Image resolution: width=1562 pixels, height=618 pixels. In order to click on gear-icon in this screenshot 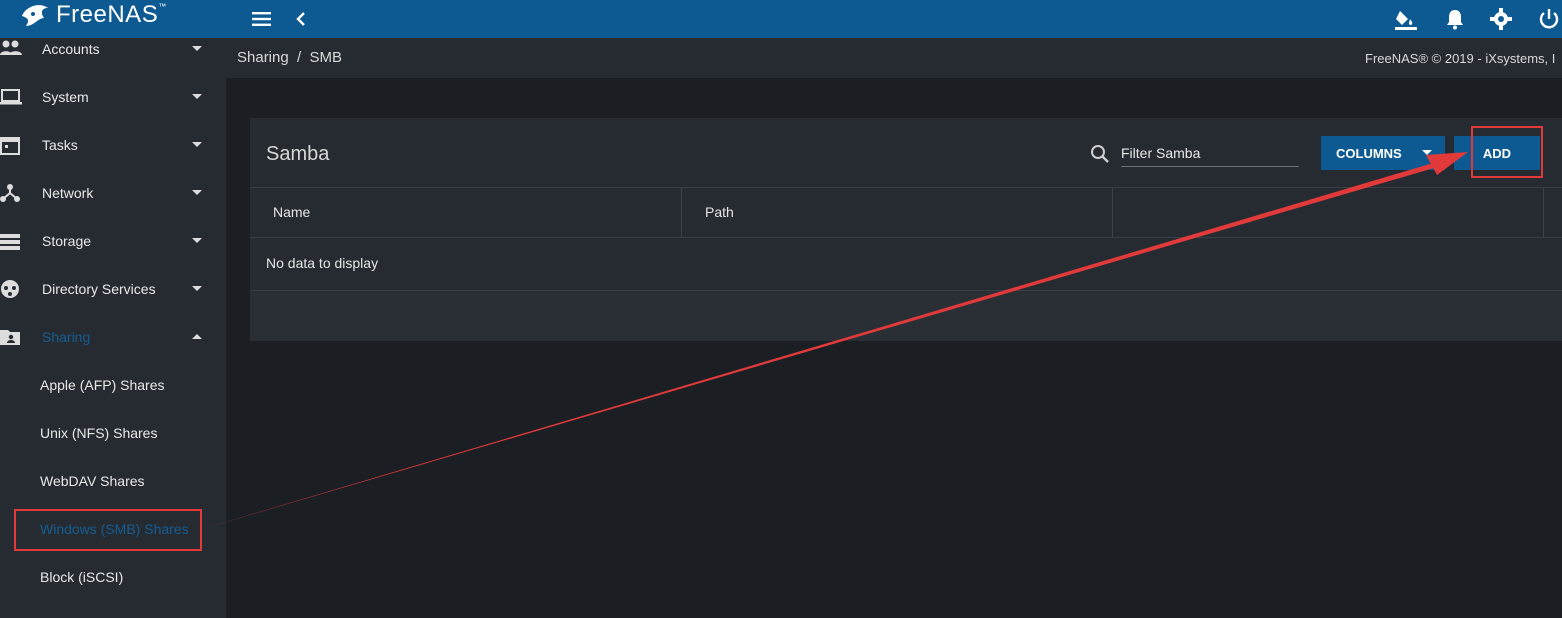, I will do `click(1501, 19)`.